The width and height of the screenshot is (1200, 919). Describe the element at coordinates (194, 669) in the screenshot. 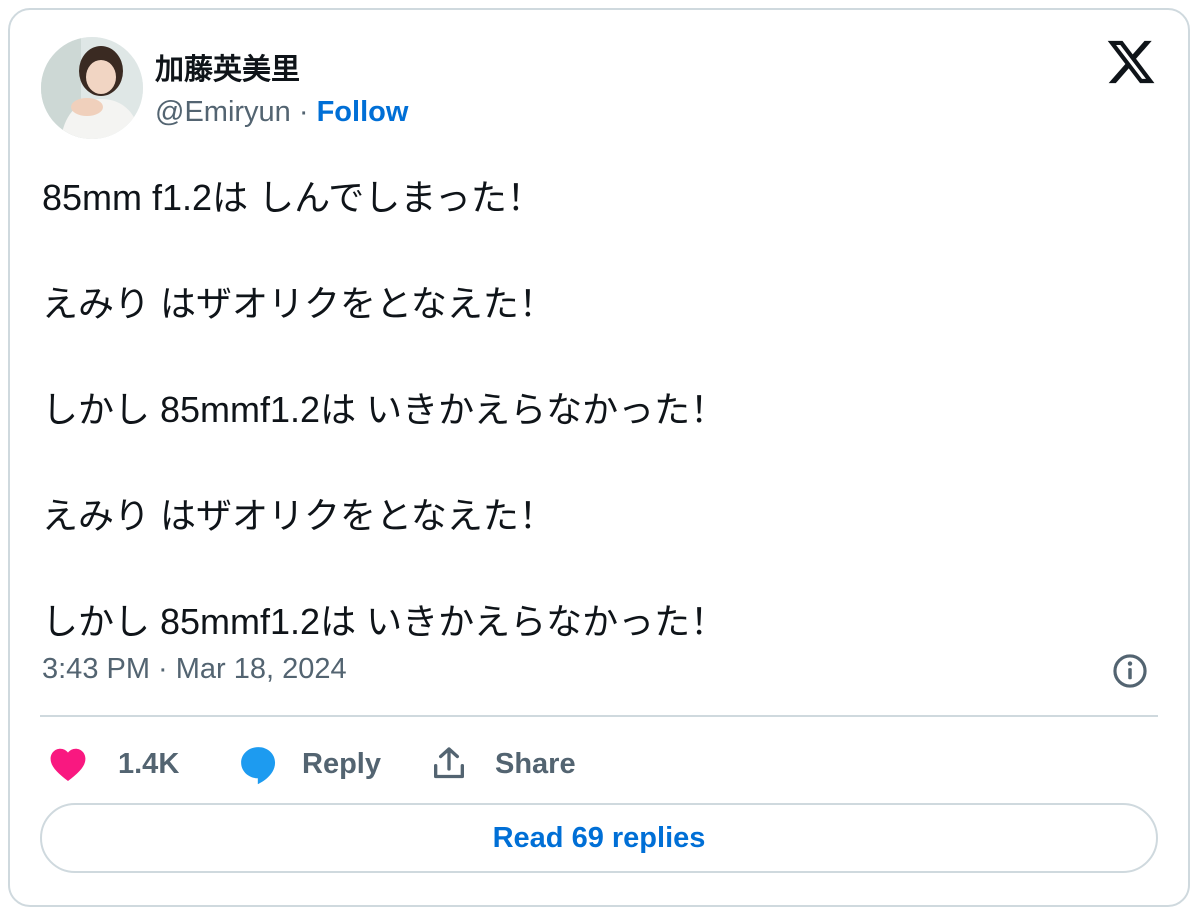

I see `tweet-timestamp: 3:43 PM · Mar 18, 2024` at that location.